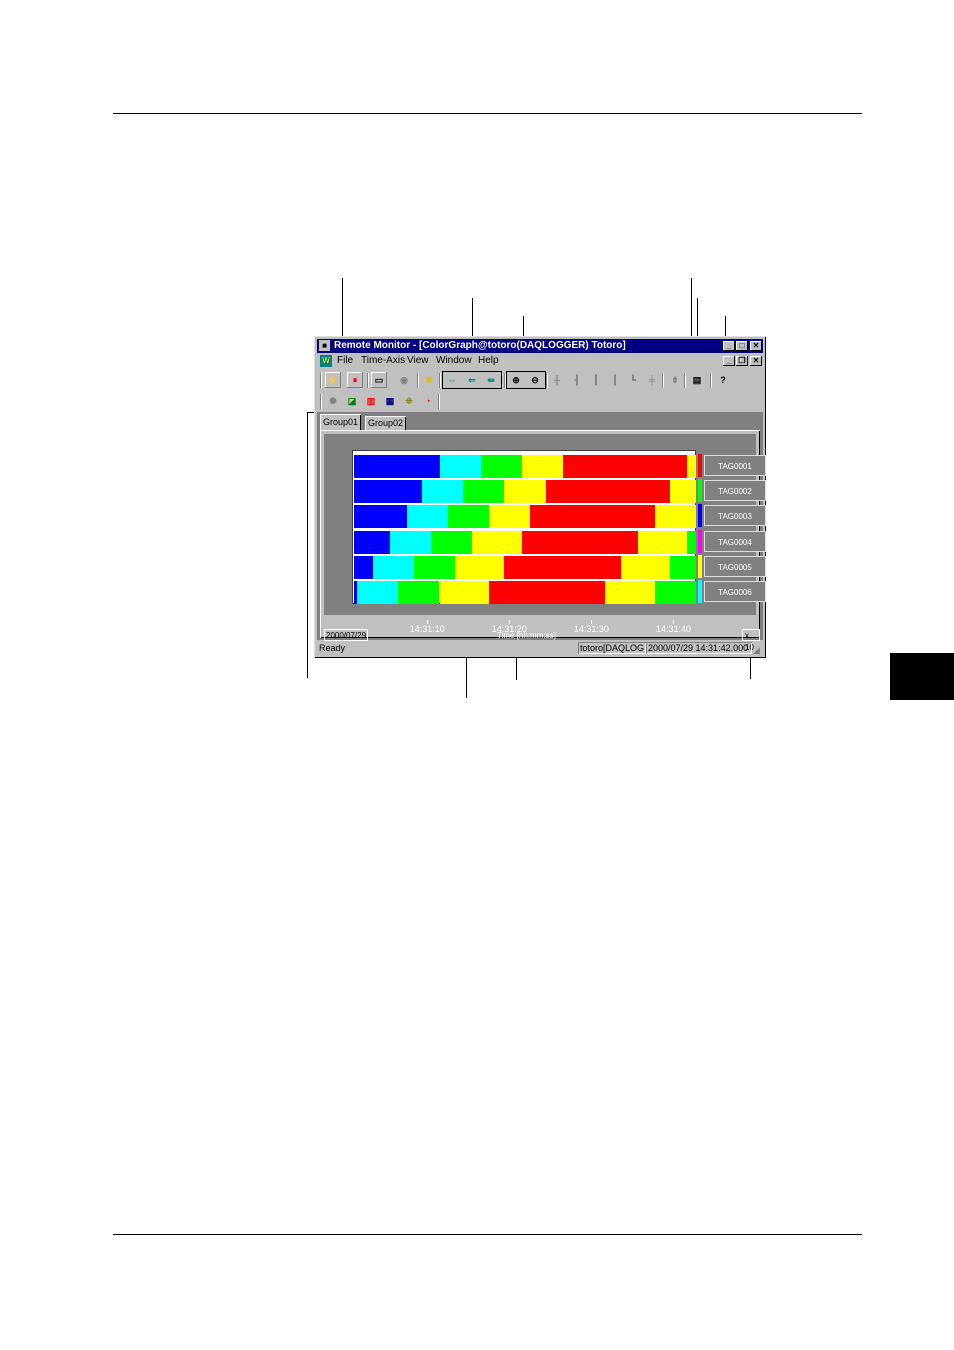 The image size is (954, 1350). What do you see at coordinates (735, 541) in the screenshot?
I see `tag-label: TAG0004` at bounding box center [735, 541].